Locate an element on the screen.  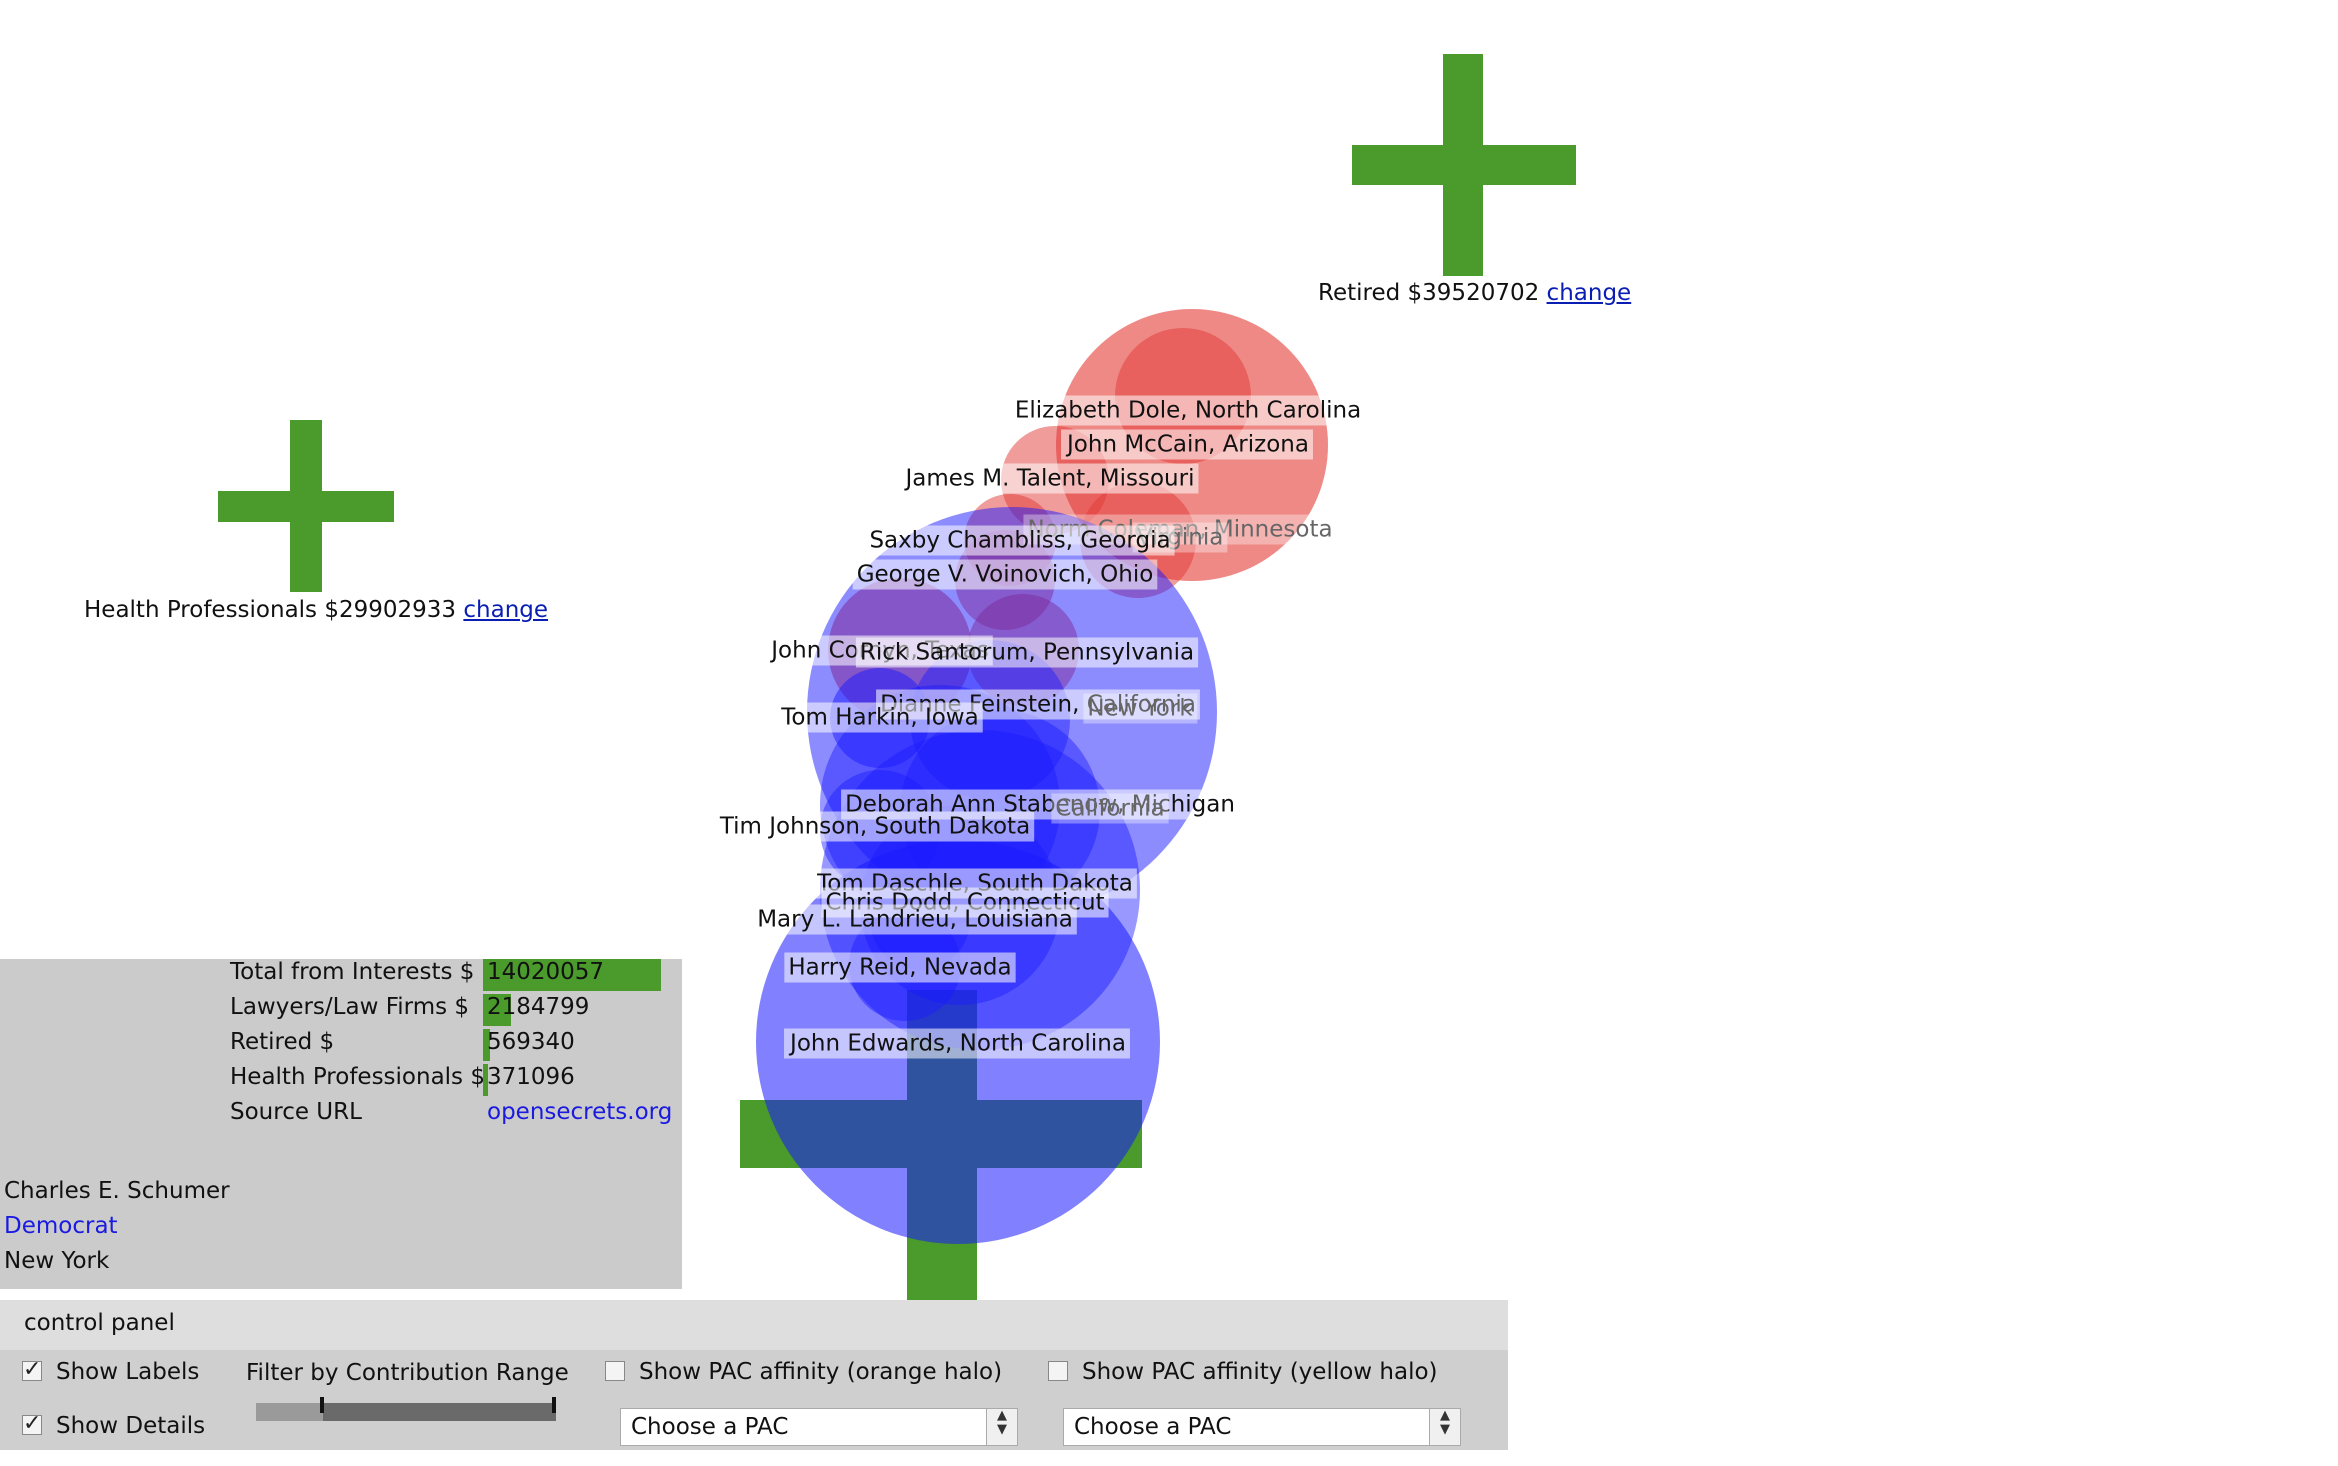
politician-label: Saxby Chambliss, Georgia is located at coordinates (1020, 540).